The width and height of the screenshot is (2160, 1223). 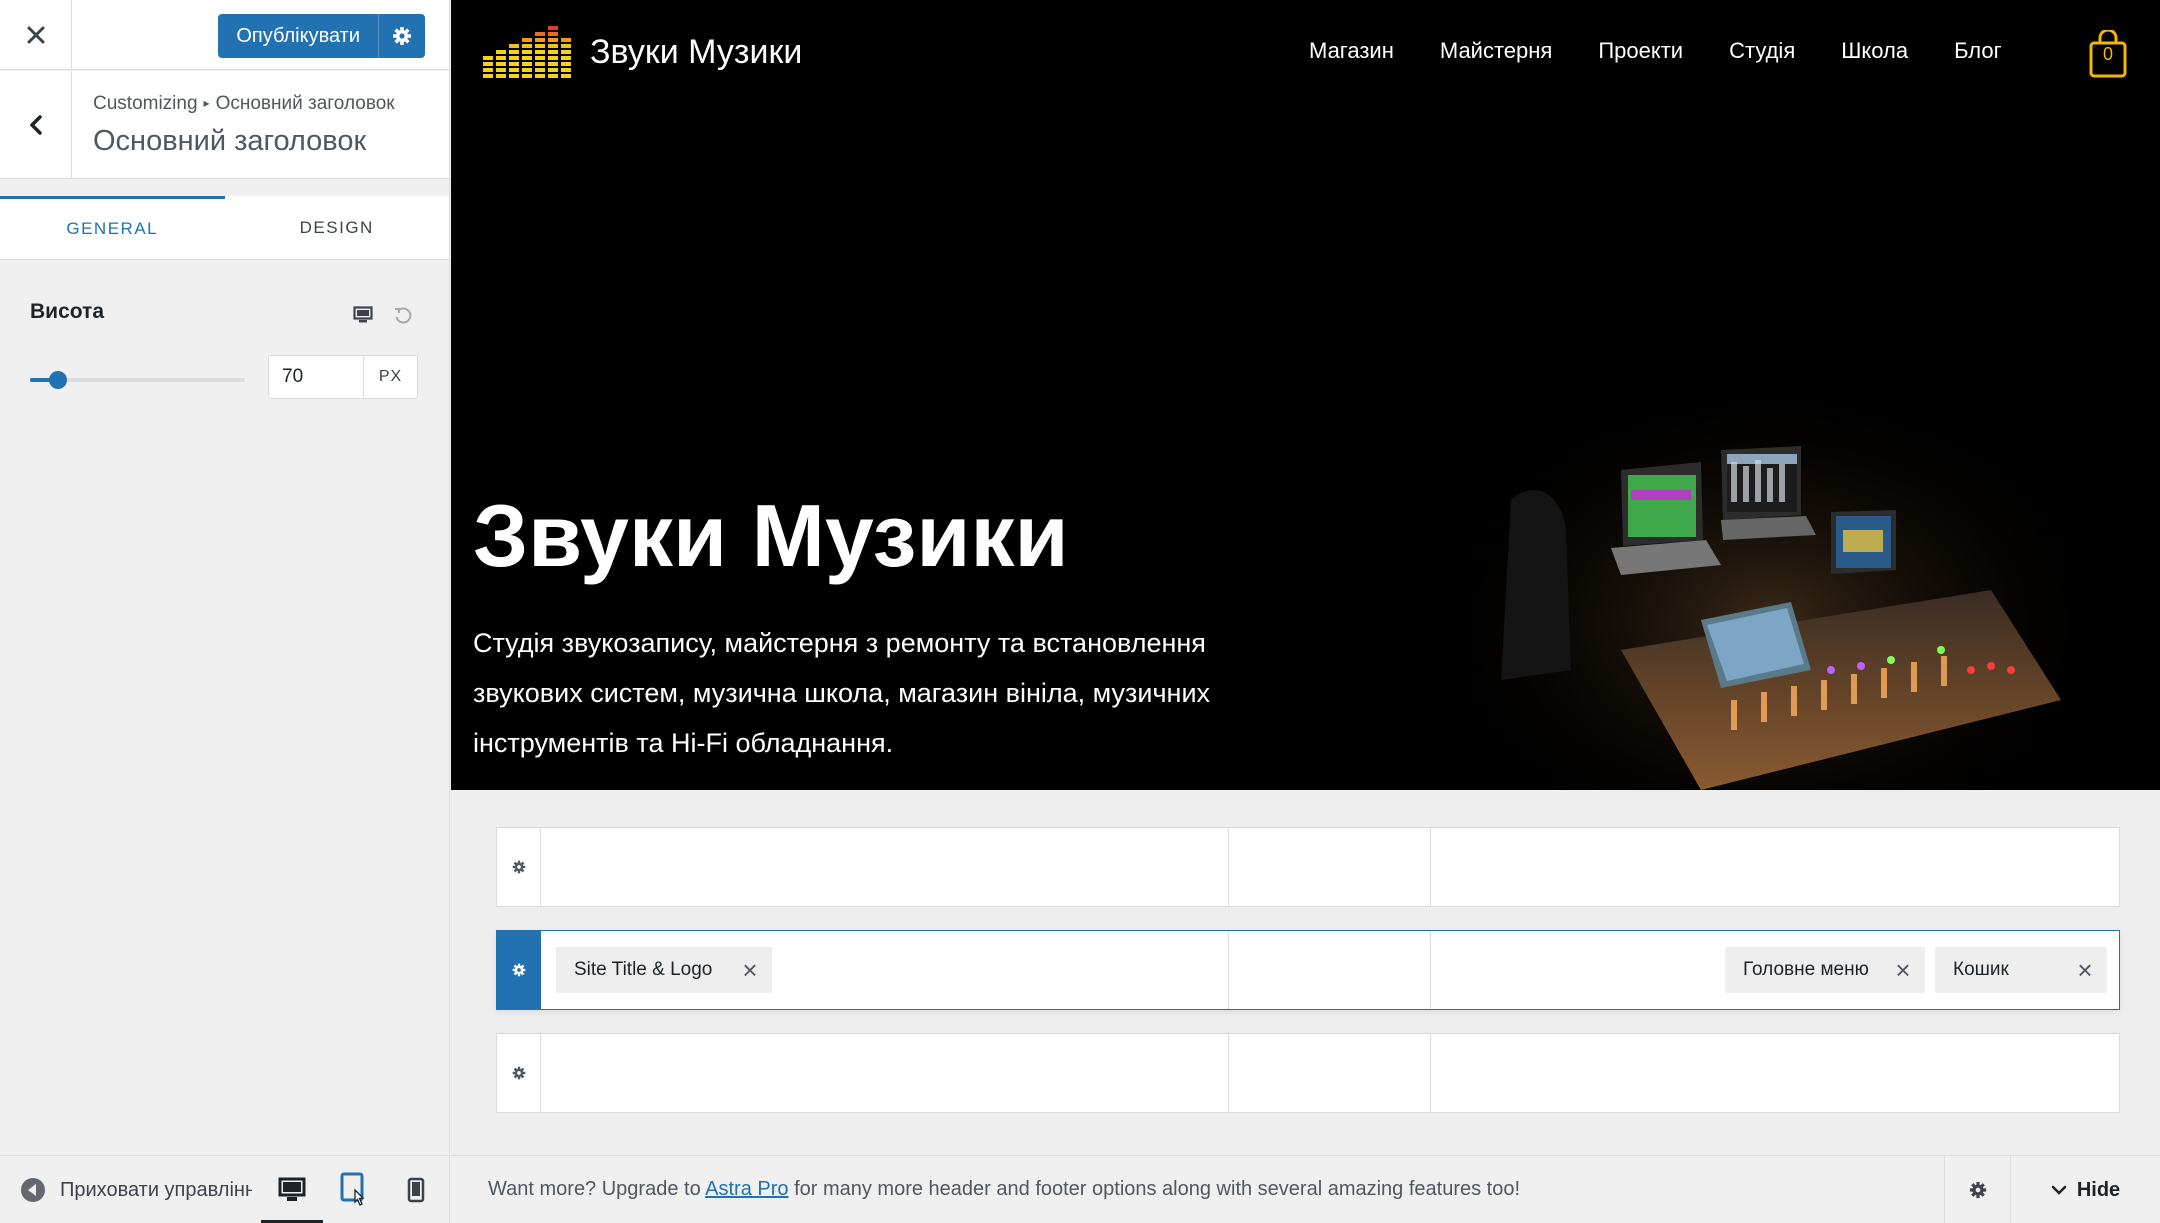 I want to click on sidebar-footer: Приховати управління, so click(x=224, y=1189).